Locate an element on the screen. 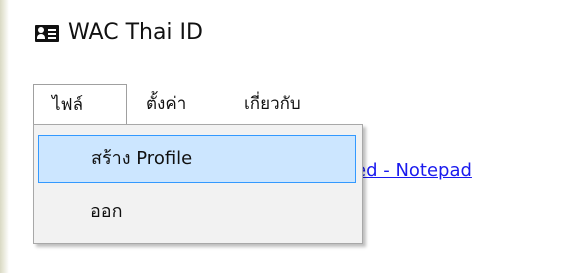 This screenshot has height=273, width=576. notepad-link: led - Notepad is located at coordinates (411, 170).